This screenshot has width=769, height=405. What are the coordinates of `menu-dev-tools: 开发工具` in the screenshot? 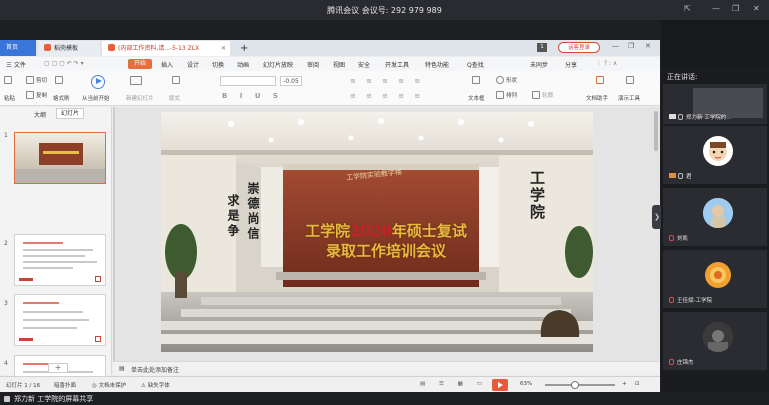 It's located at (397, 64).